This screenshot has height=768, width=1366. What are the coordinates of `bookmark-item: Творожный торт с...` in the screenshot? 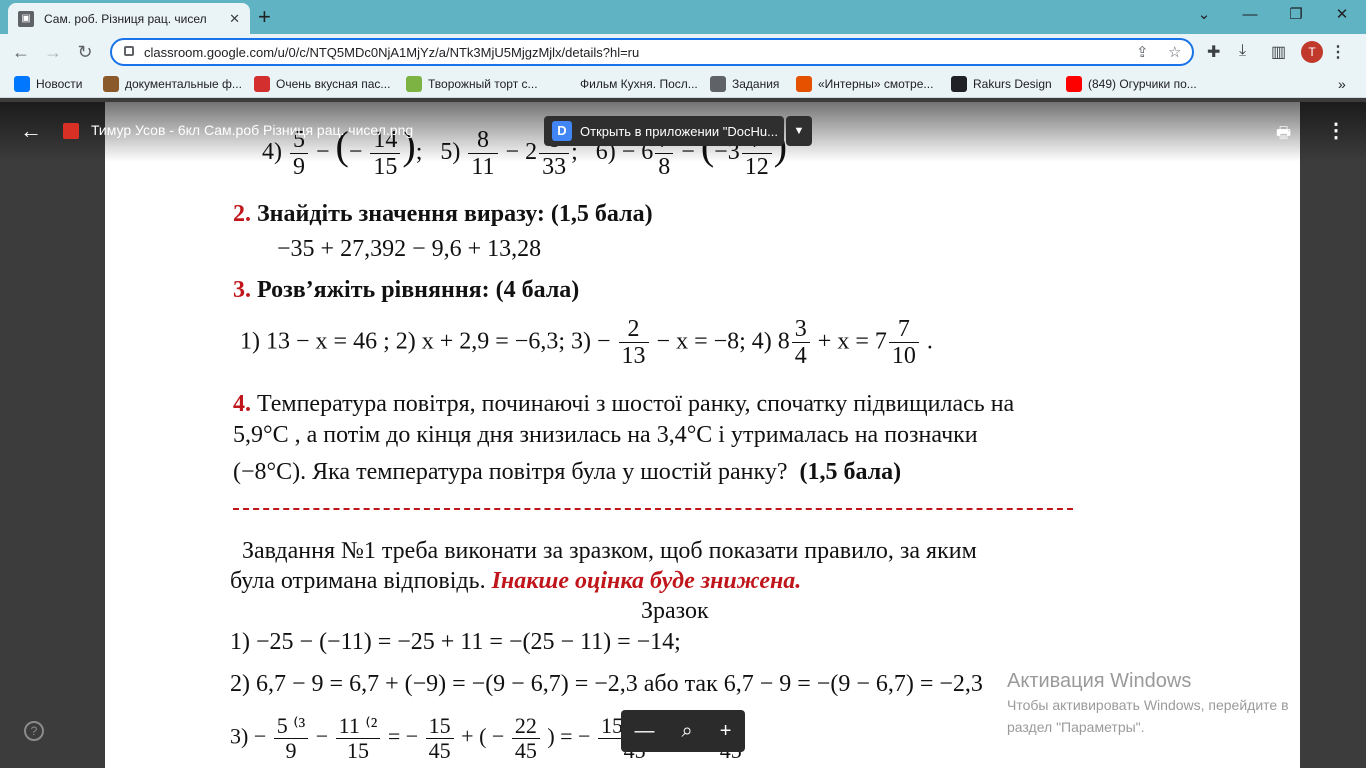 It's located at (472, 84).